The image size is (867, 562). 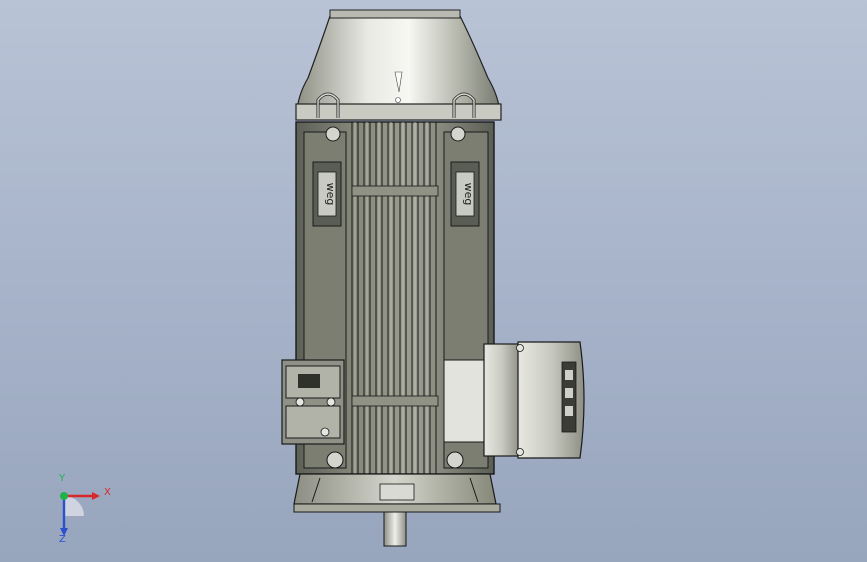 I want to click on terminal-box-left, so click(x=313, y=402).